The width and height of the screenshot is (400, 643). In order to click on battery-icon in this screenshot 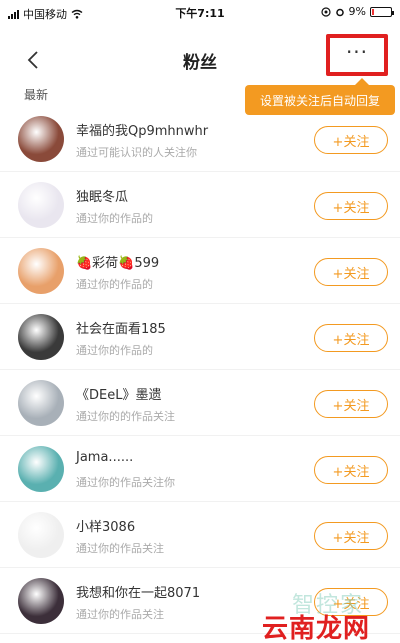, I will do `click(382, 11)`.